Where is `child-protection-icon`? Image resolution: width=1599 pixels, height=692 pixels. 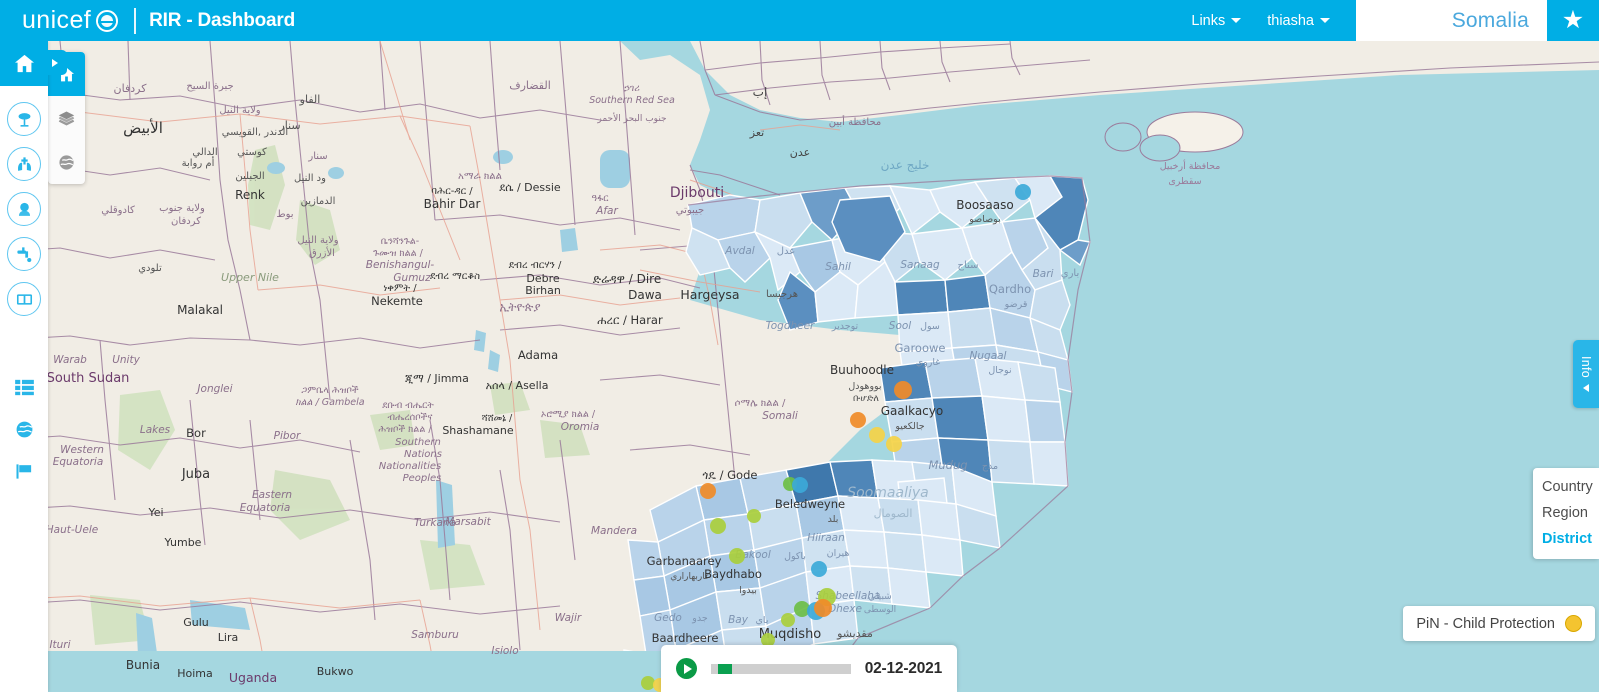 child-protection-icon is located at coordinates (24, 209).